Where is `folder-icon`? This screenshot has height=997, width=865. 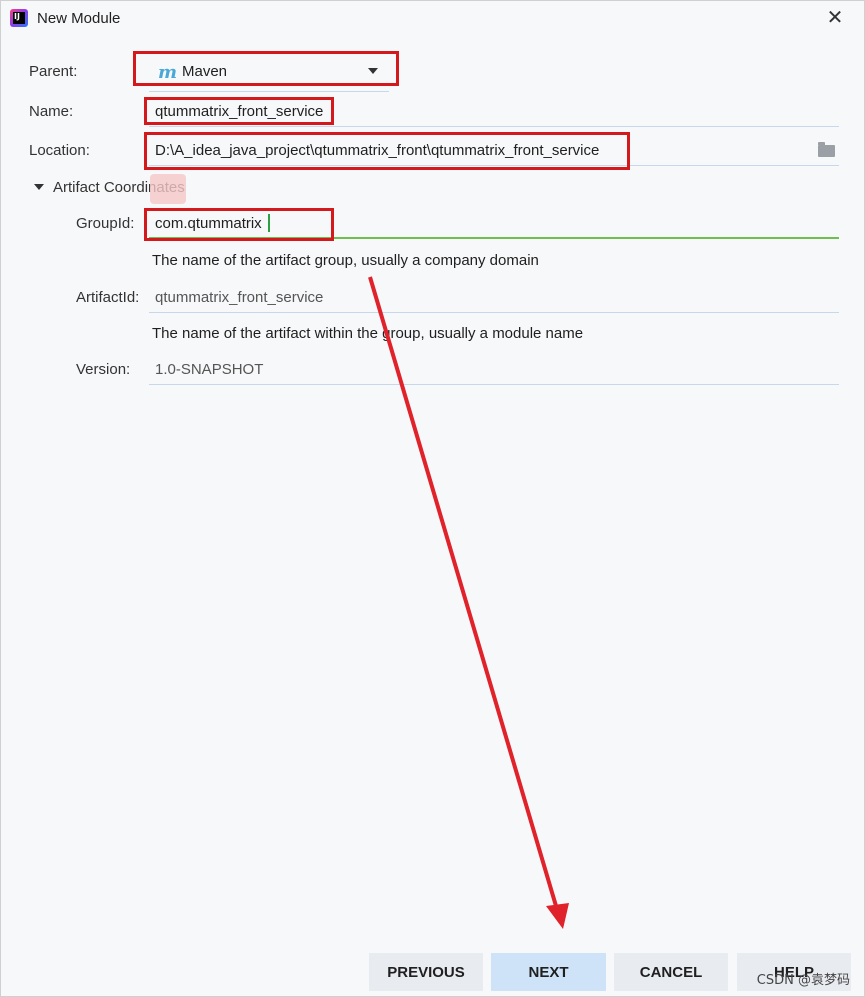
folder-icon is located at coordinates (826, 149).